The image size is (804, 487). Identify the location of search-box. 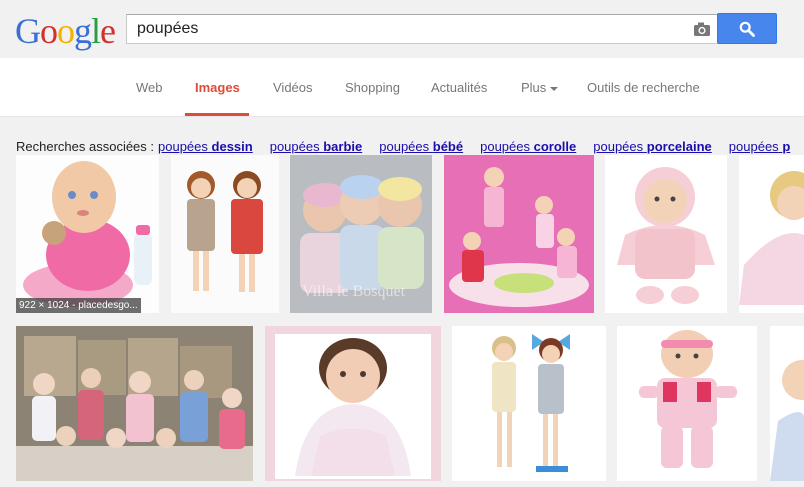
(422, 29).